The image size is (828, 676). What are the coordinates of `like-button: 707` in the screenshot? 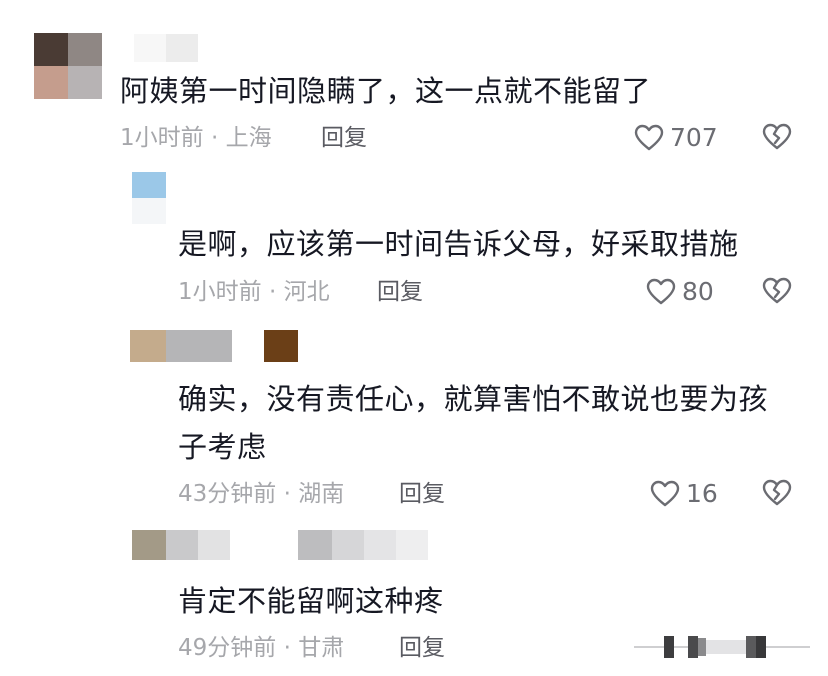 It's located at (676, 138).